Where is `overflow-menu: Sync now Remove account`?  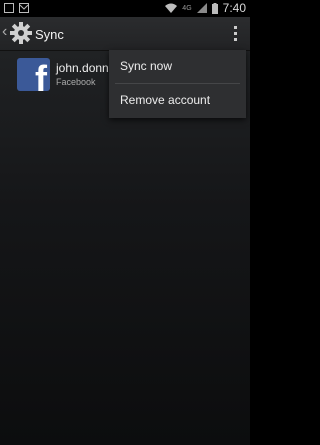 overflow-menu: Sync now Remove account is located at coordinates (177, 84).